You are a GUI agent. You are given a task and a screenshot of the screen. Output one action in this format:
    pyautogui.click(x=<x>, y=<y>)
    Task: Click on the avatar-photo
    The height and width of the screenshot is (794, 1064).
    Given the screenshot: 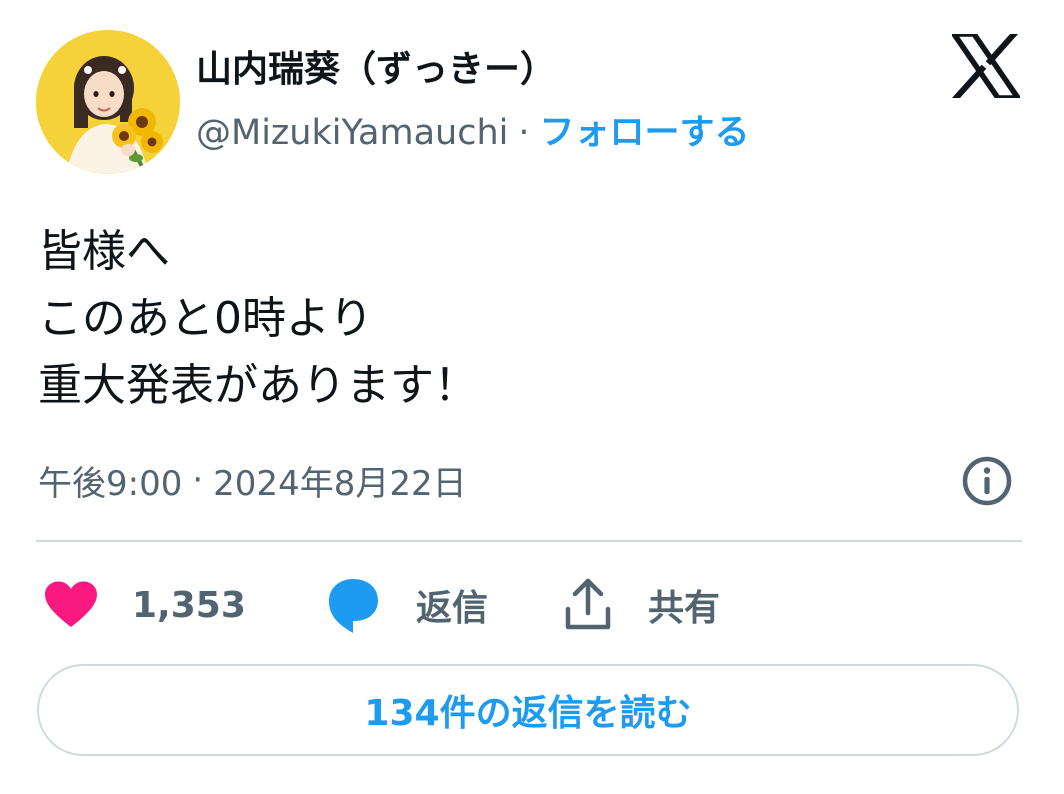 What is the action you would take?
    pyautogui.click(x=108, y=102)
    